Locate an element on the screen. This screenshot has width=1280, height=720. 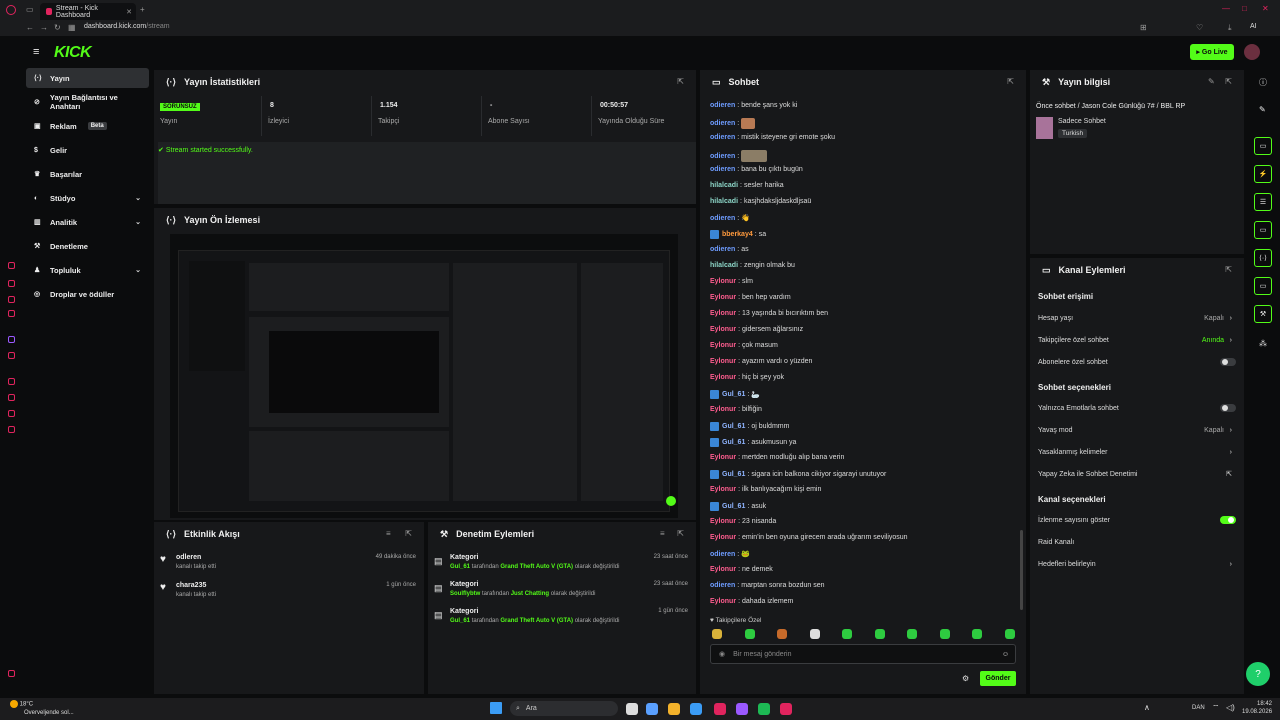
sidebar-item-0: ⟨·⟩ Yayın is located at coordinates (87, 78).